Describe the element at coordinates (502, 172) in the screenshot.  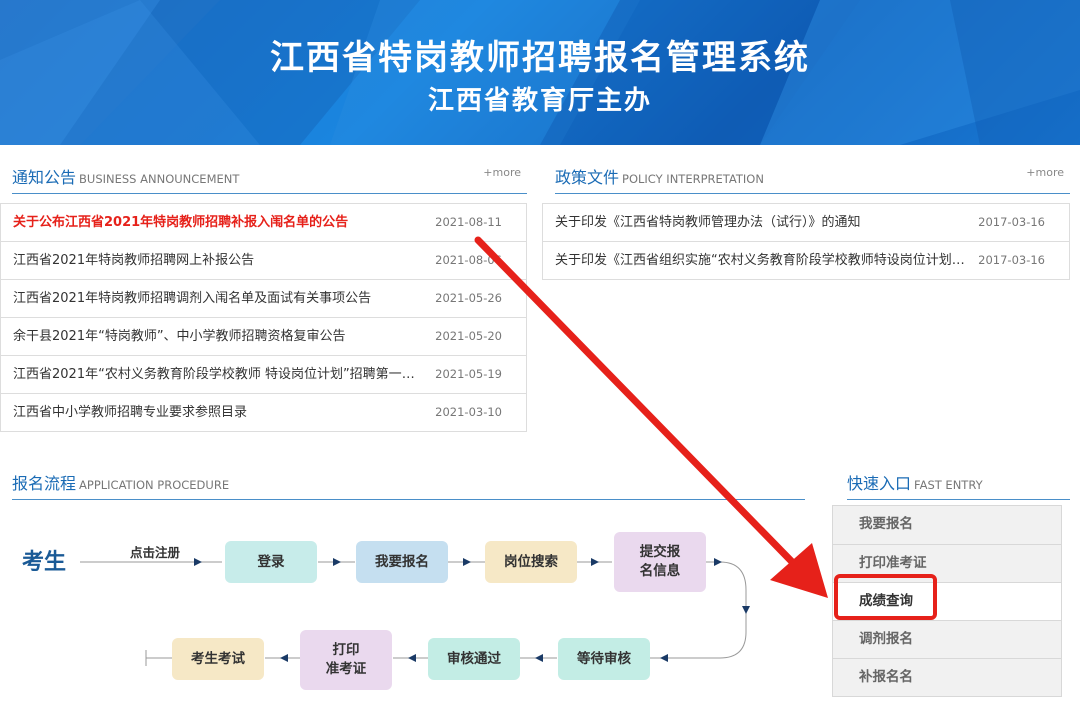
I see `announcement-more-link: +more` at that location.